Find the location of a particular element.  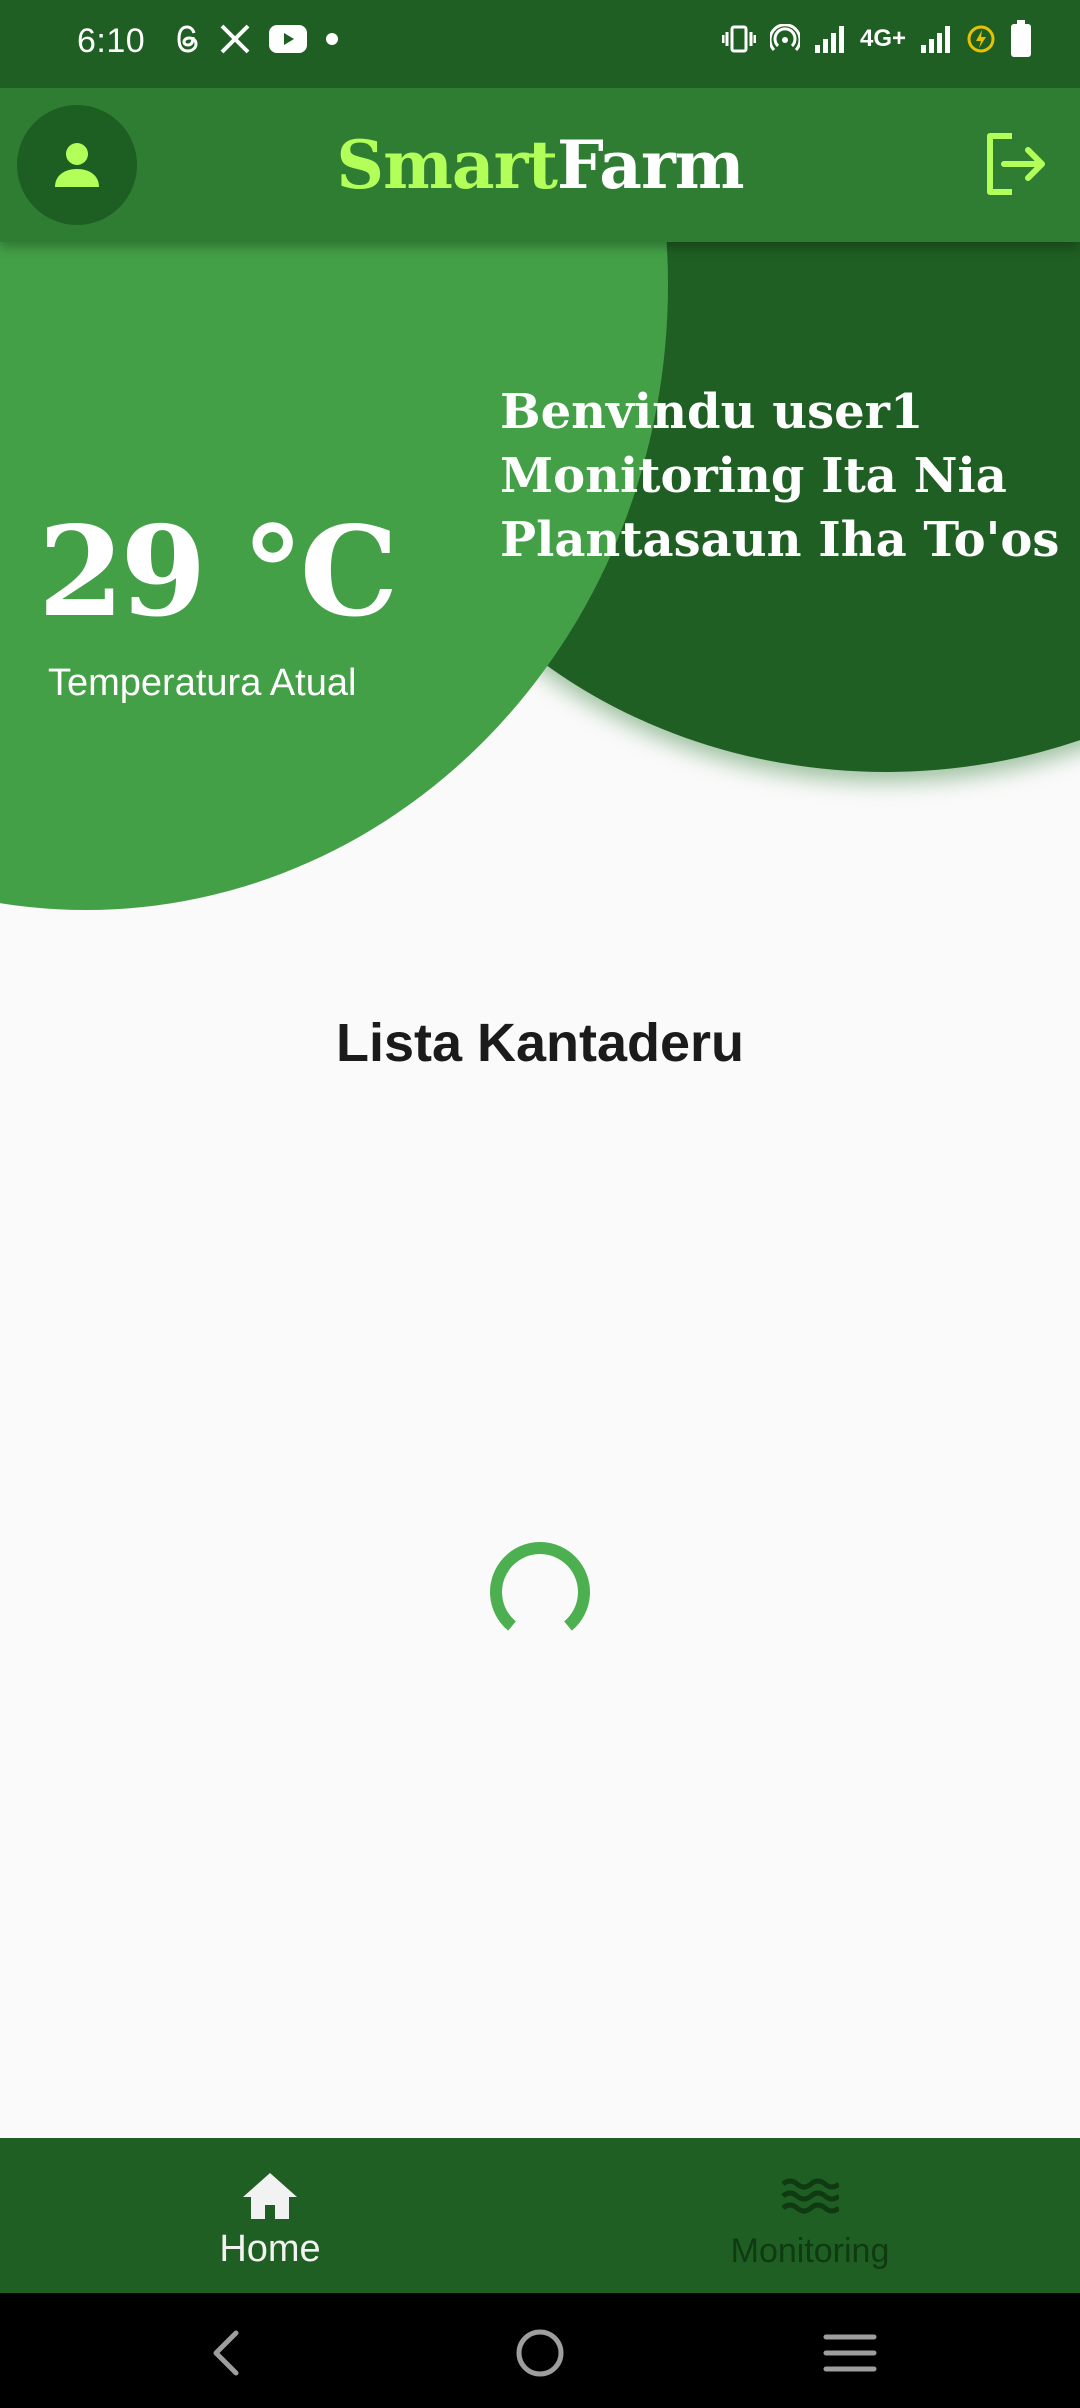

status-bar: 6:10 4G+ is located at coordinates (540, 44).